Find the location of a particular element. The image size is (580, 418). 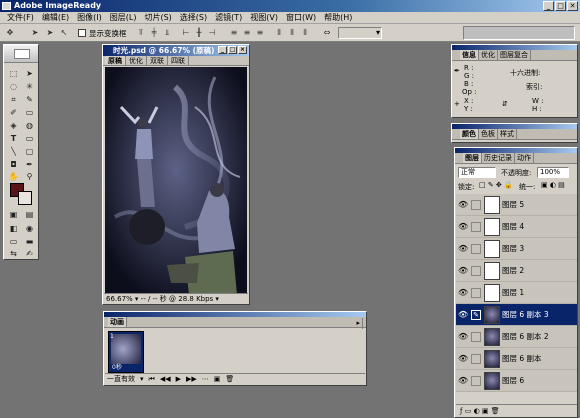

pointer-icon: ↖ is located at coordinates (64, 33).